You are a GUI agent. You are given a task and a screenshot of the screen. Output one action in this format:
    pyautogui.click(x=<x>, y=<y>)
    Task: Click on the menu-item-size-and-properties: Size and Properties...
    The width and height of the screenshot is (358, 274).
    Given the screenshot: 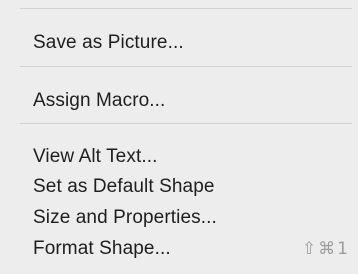 What is the action you would take?
    pyautogui.click(x=179, y=218)
    